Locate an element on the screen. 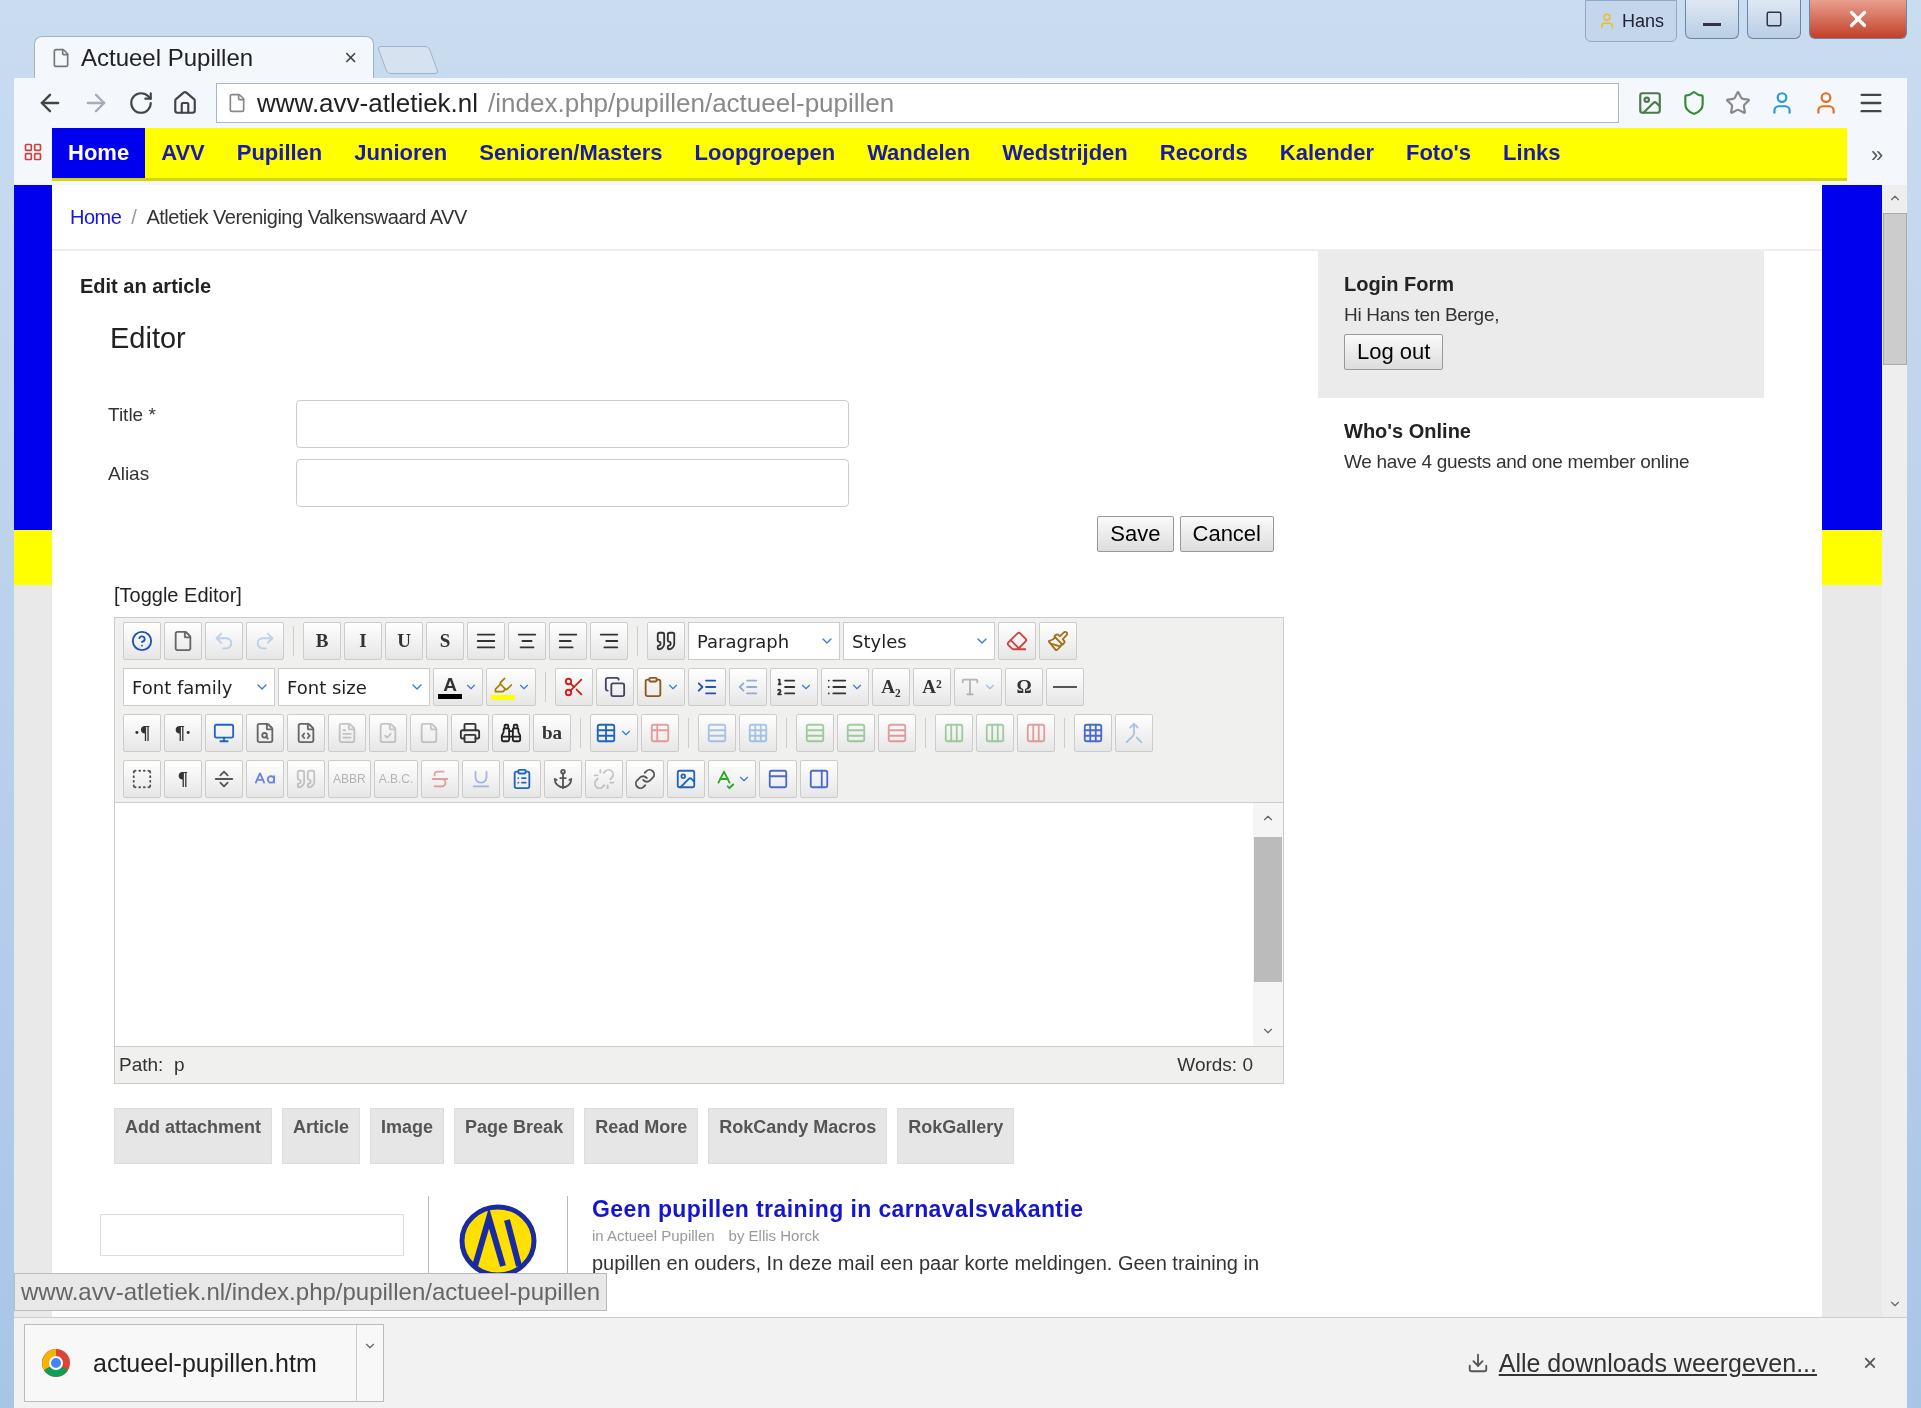  nav-link: Senioren/Masters is located at coordinates (571, 153).